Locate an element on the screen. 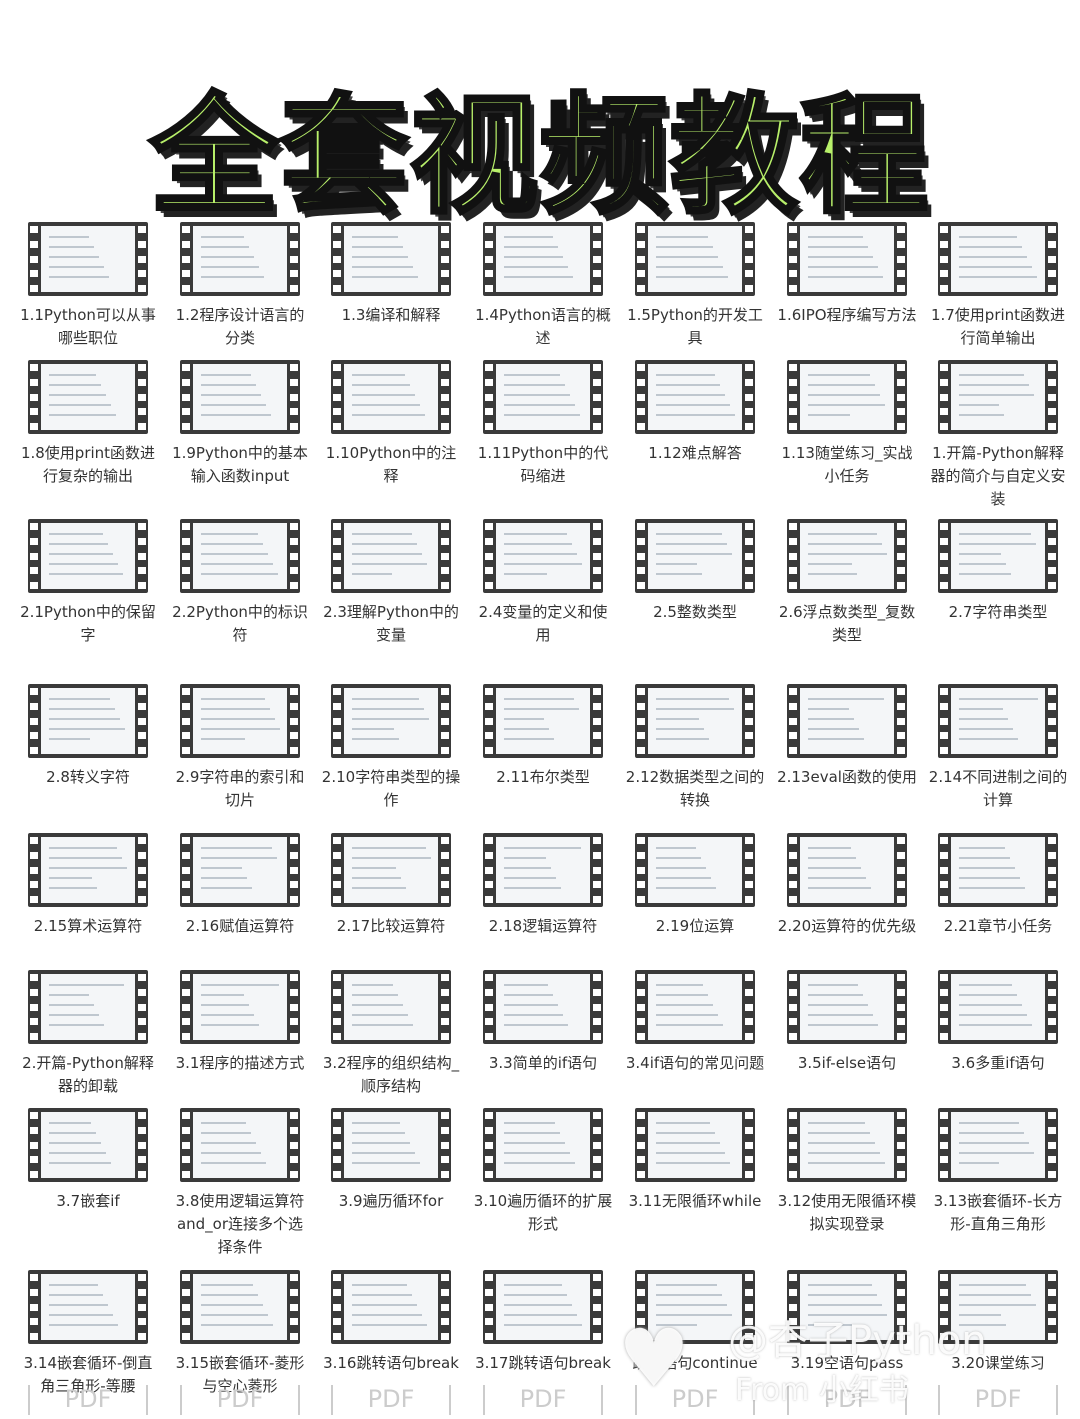  video-item: 2.17比较运算符 is located at coordinates (391, 885).